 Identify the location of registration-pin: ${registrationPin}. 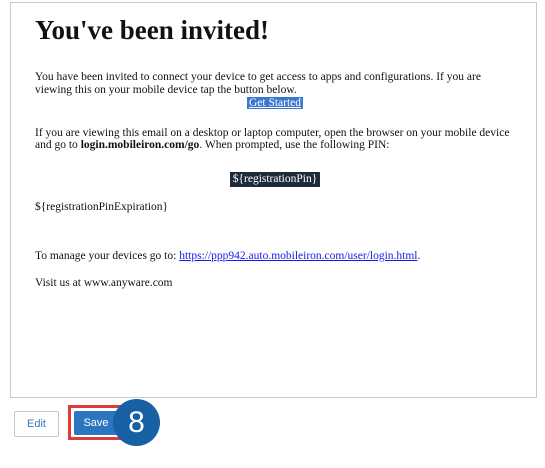
(275, 179).